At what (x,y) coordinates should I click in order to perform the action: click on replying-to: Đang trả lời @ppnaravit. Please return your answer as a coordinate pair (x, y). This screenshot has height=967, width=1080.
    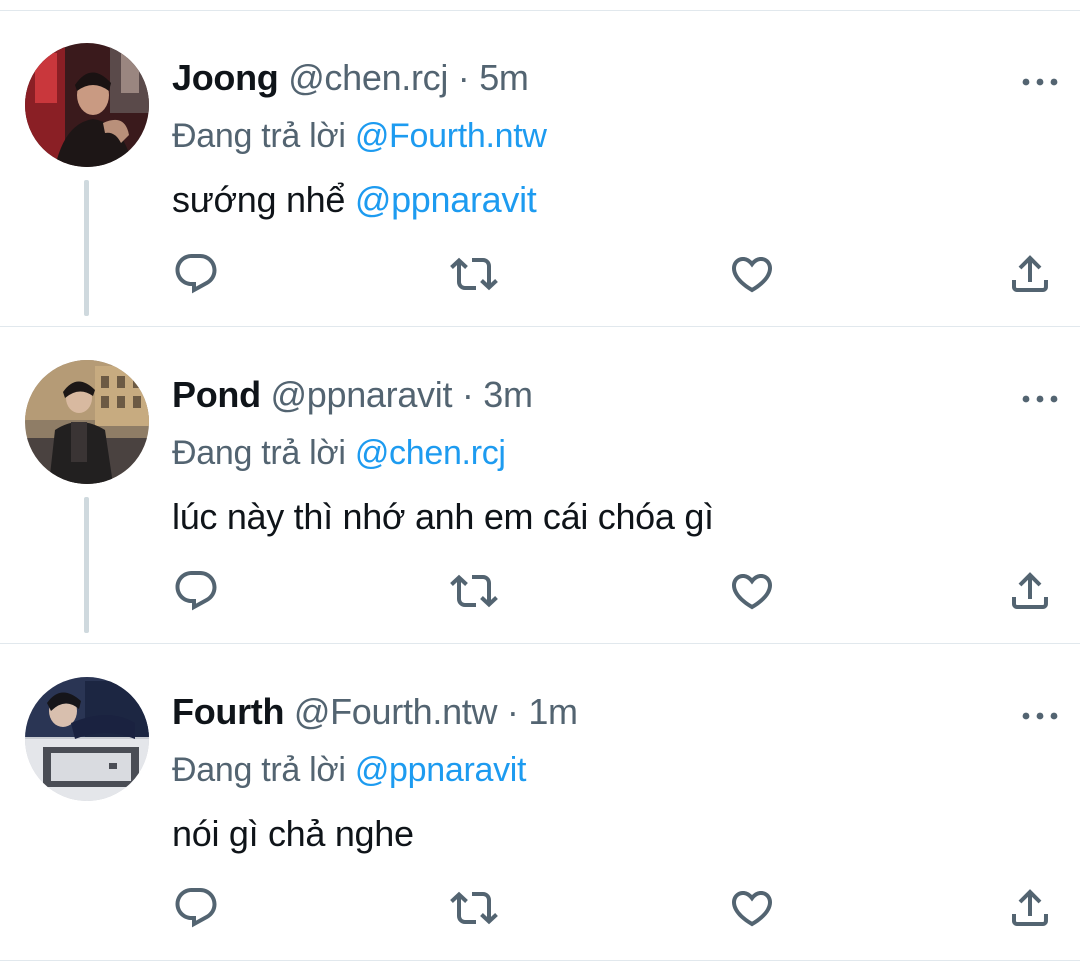
    Looking at the image, I should click on (349, 770).